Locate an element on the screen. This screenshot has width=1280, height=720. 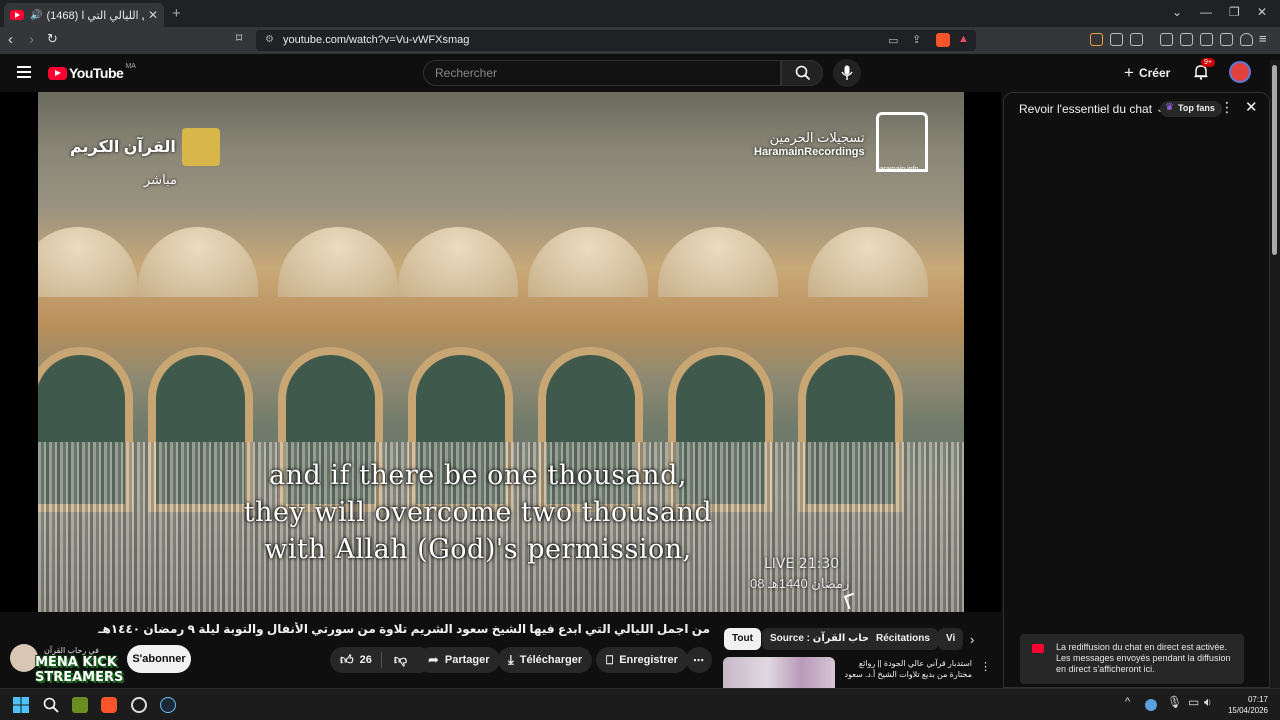
thumbs-down-icon: 👎︎ is located at coordinates (400, 660).